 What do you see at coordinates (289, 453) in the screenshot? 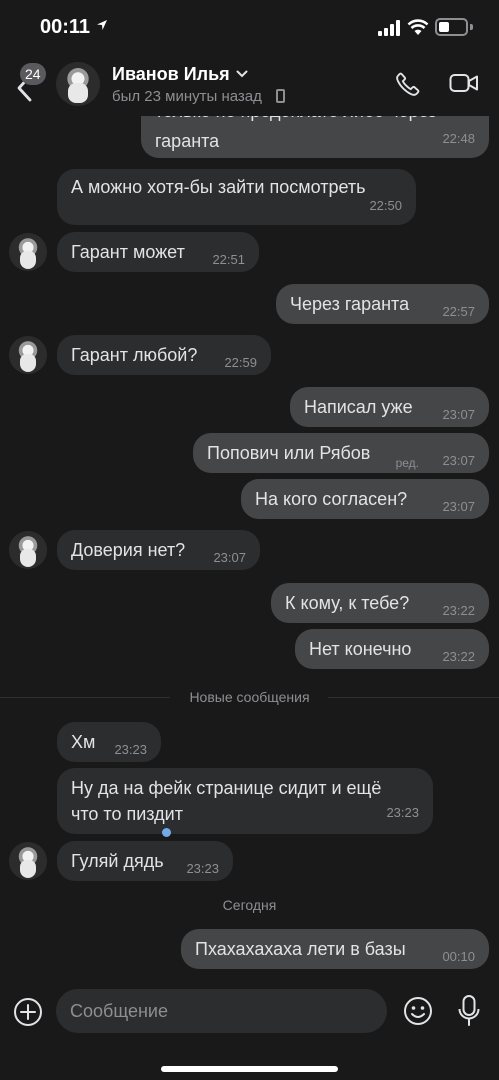
I see `message-text: Попович или Рябов` at bounding box center [289, 453].